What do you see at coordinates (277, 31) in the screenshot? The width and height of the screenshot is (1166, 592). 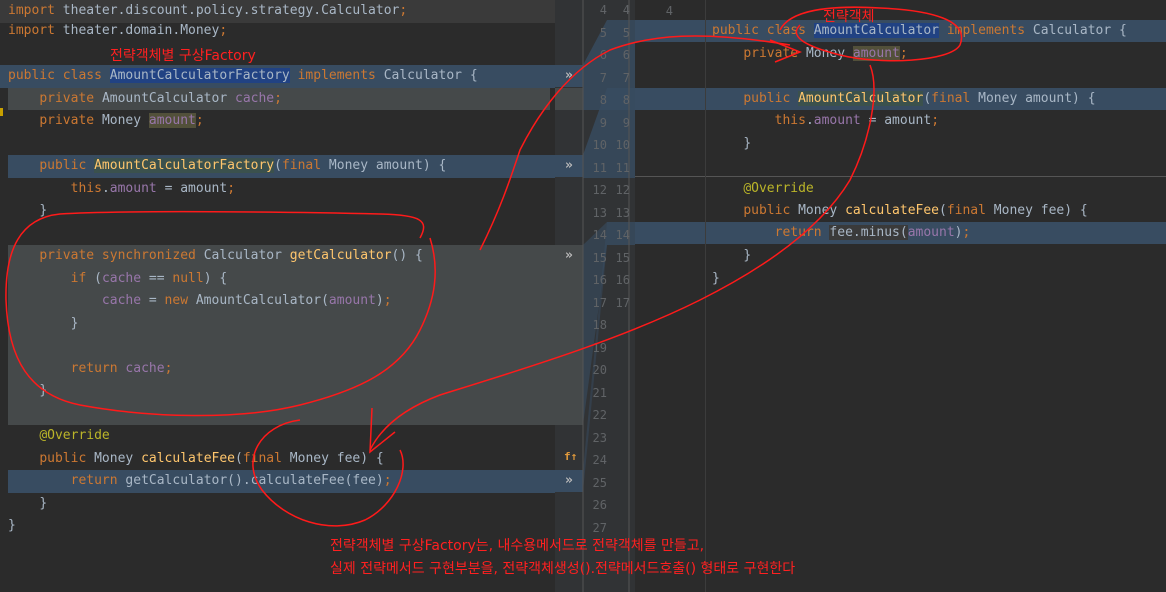 I see `code-line: import theater.domain.Money;` at bounding box center [277, 31].